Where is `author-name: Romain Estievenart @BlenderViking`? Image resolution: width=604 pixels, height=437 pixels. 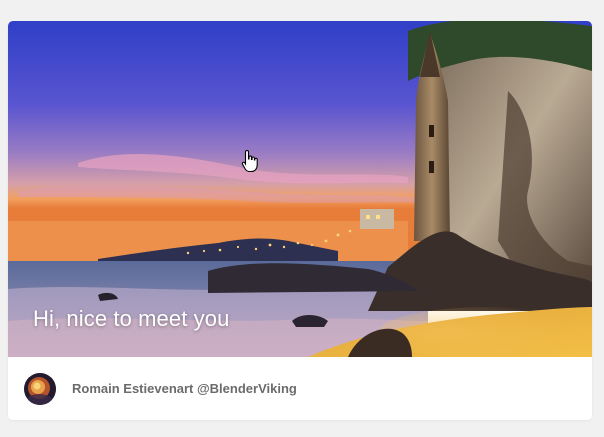
author-name: Romain Estievenart @BlenderViking is located at coordinates (184, 388).